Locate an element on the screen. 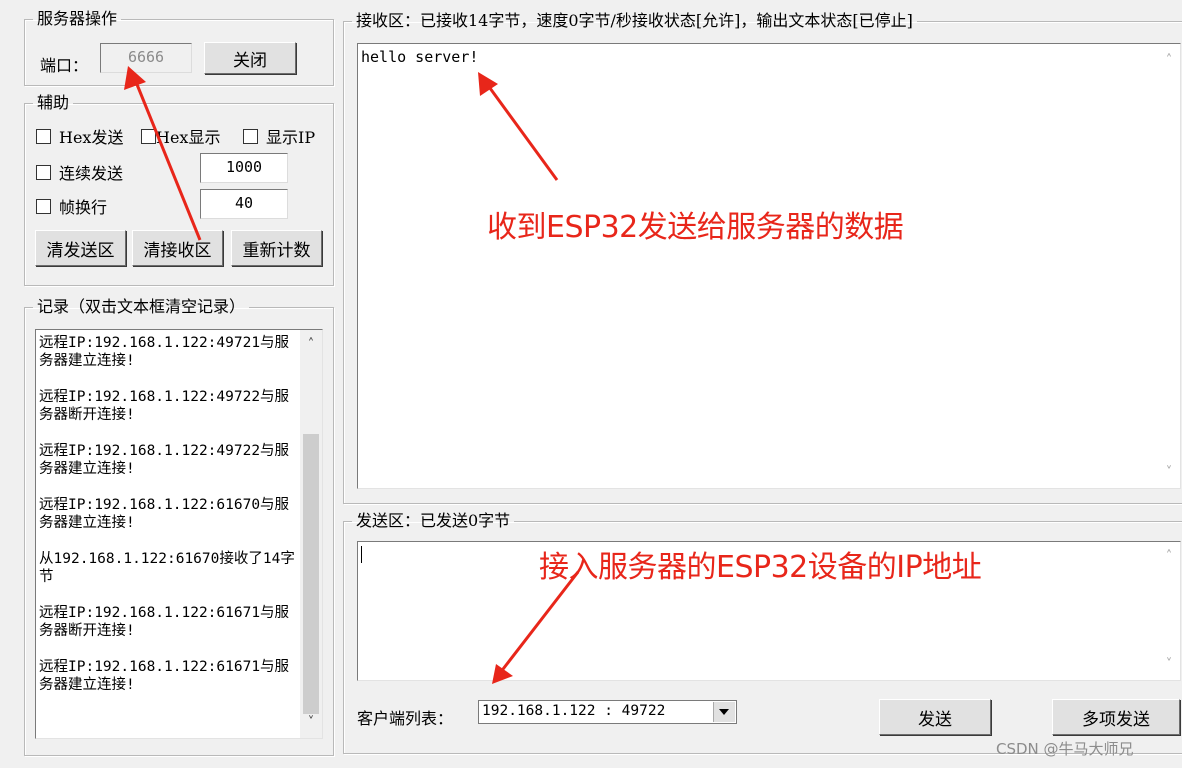  dropdown-button is located at coordinates (724, 712).